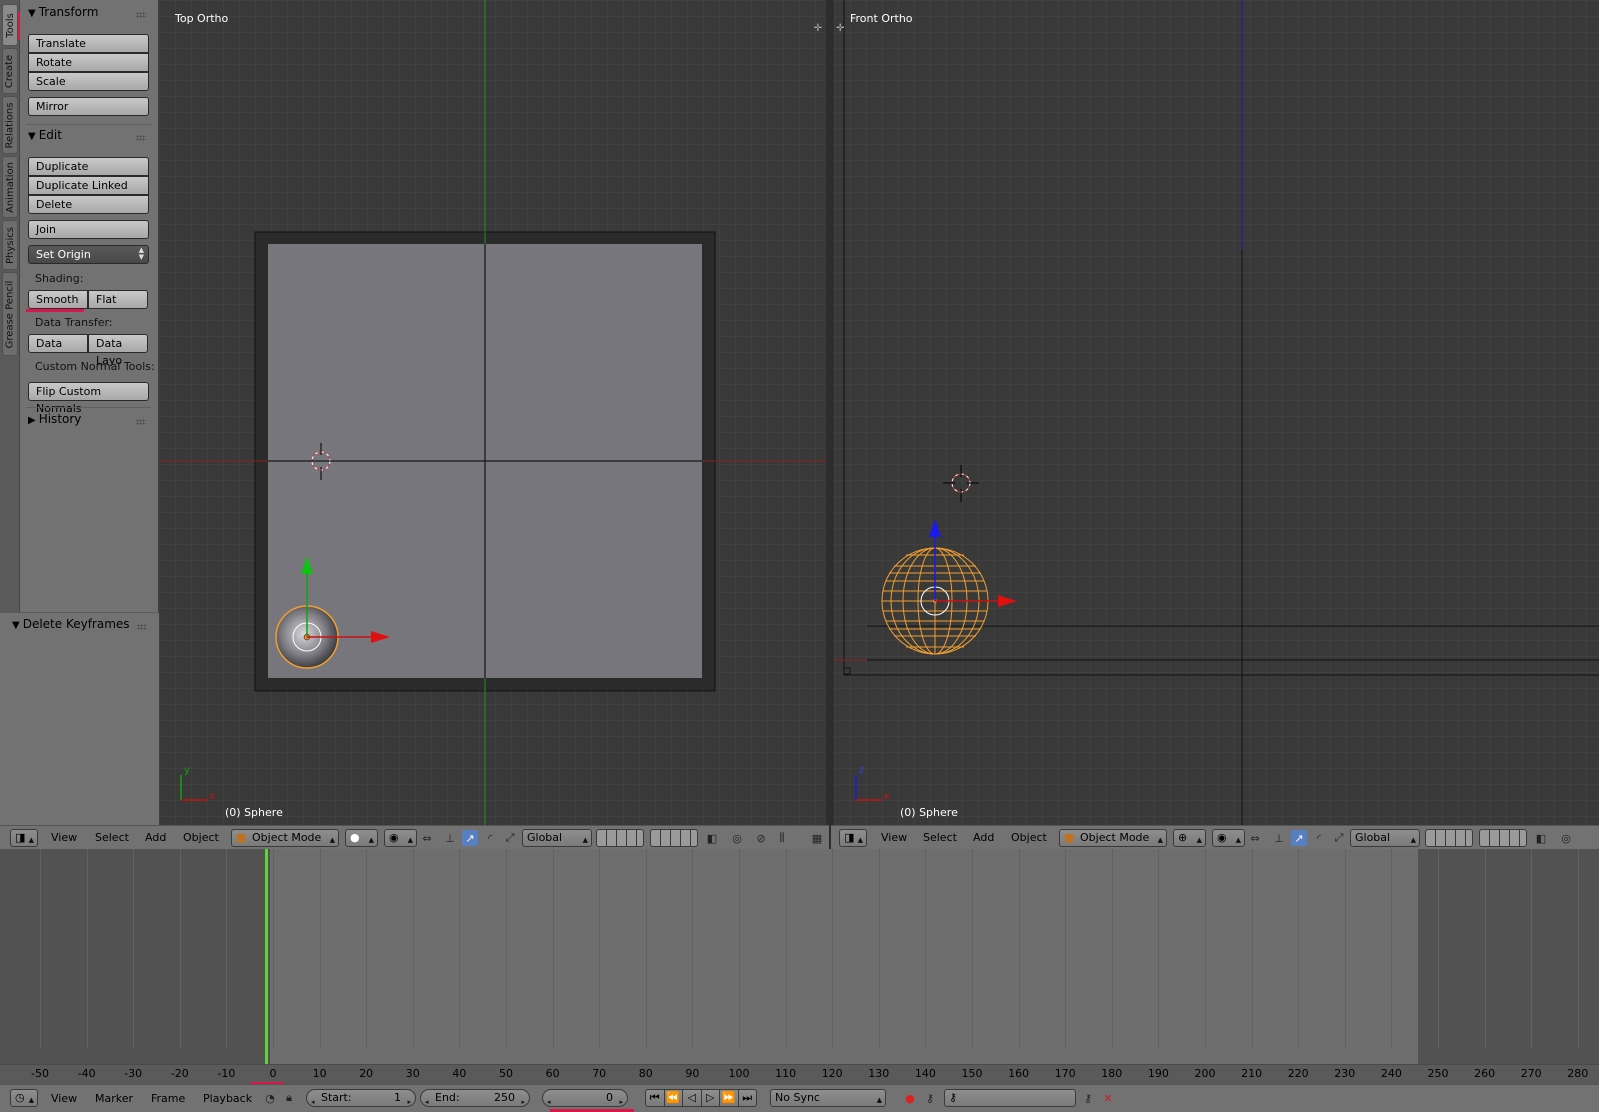 This screenshot has width=1599, height=1112. What do you see at coordinates (88, 81) in the screenshot?
I see `scale-button: Scale` at bounding box center [88, 81].